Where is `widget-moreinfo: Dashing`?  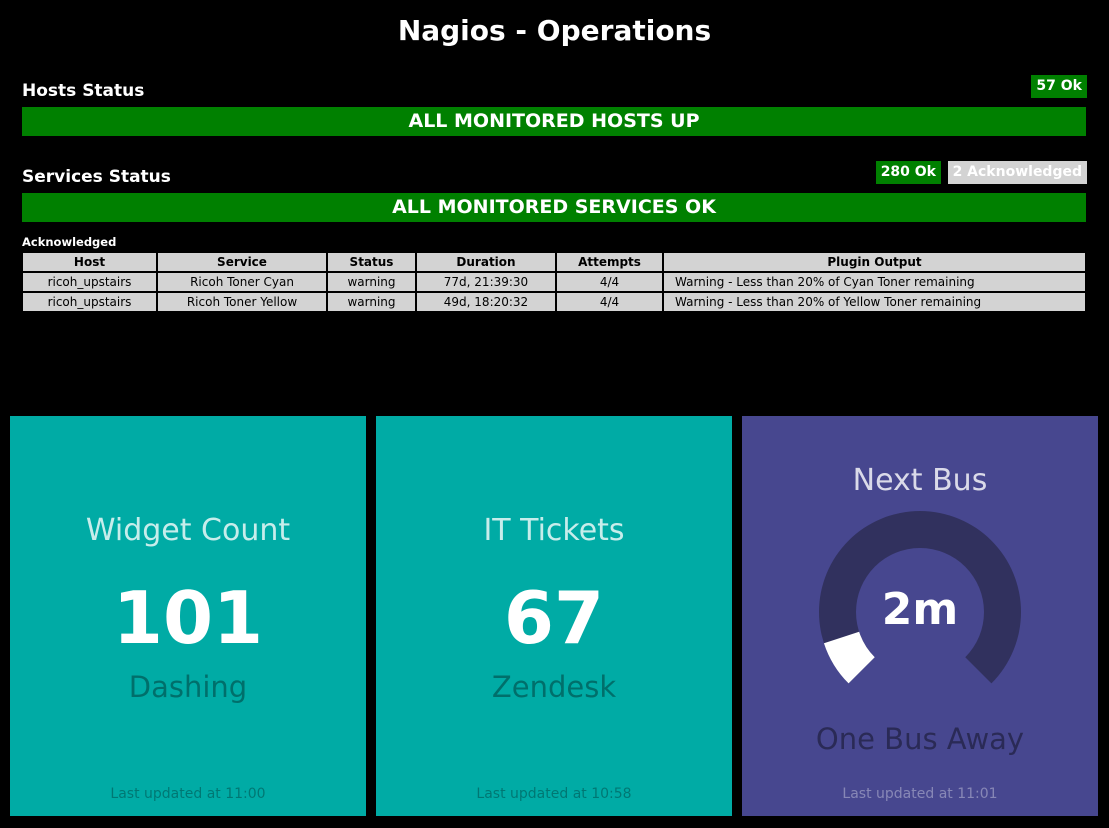 widget-moreinfo: Dashing is located at coordinates (188, 687).